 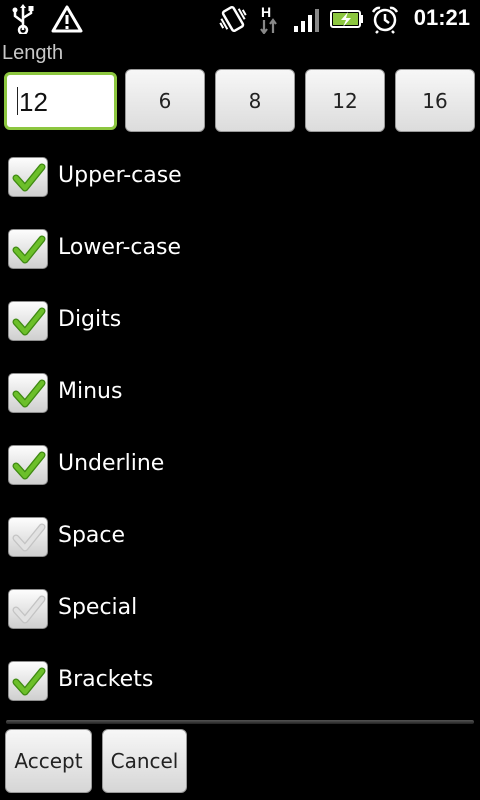 I want to click on status-bar: H 01:21, so click(x=240, y=19).